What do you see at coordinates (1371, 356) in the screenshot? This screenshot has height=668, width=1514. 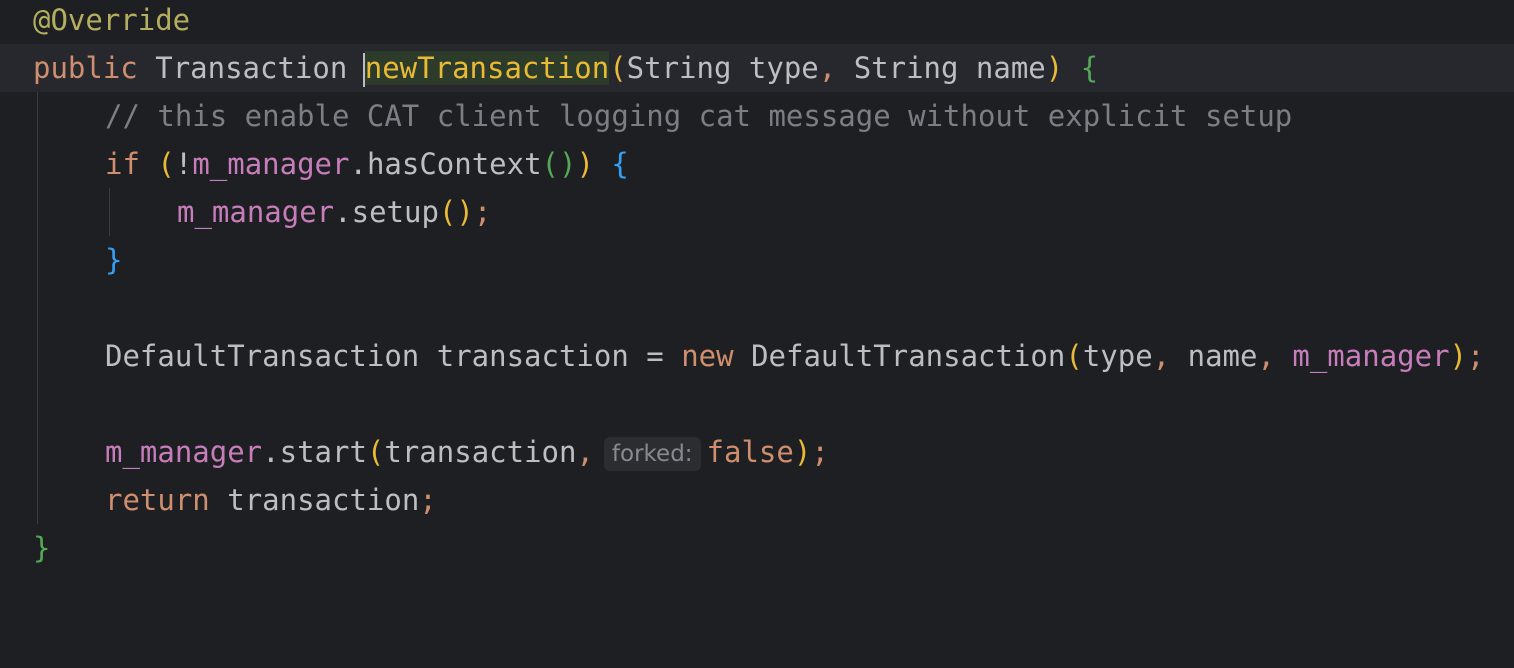 I see `argument-field: m_manager` at bounding box center [1371, 356].